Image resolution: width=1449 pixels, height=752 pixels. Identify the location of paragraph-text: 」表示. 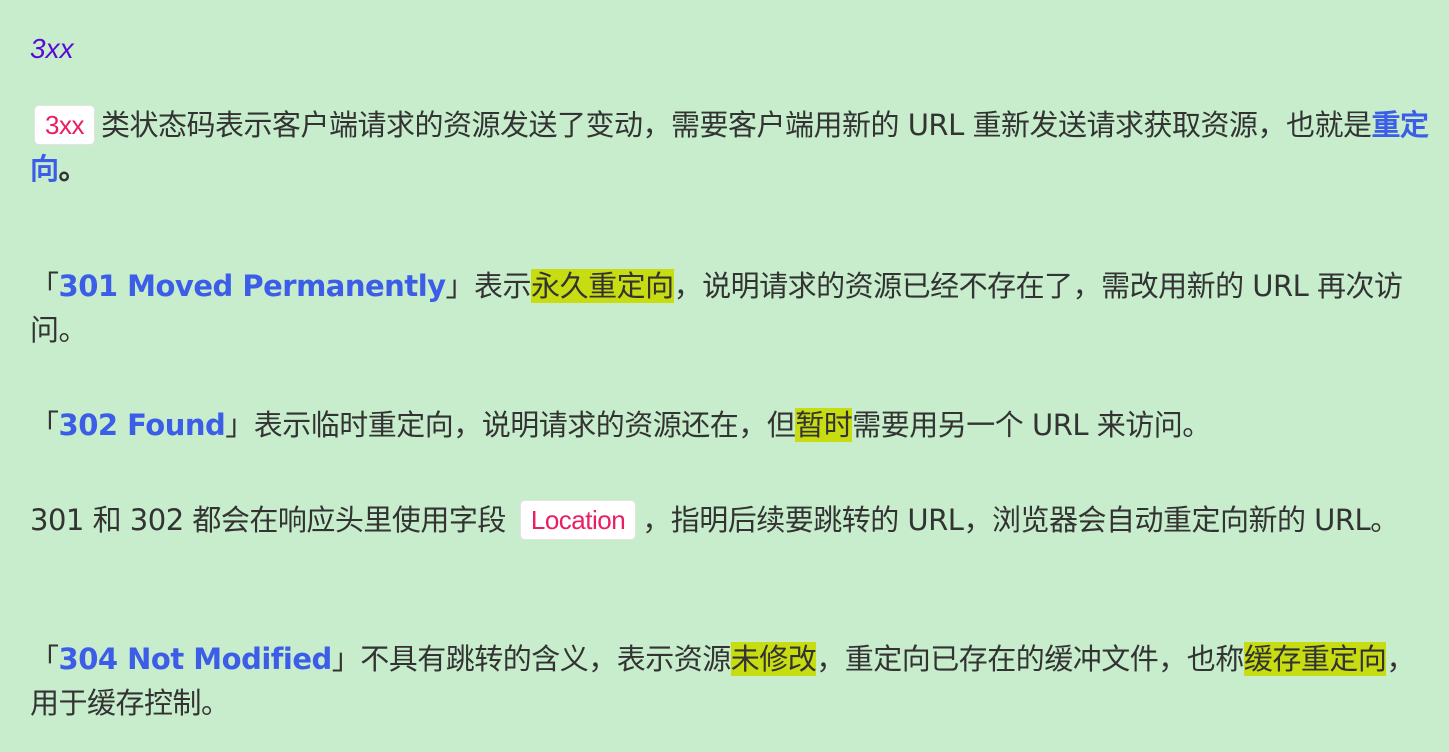
(488, 286).